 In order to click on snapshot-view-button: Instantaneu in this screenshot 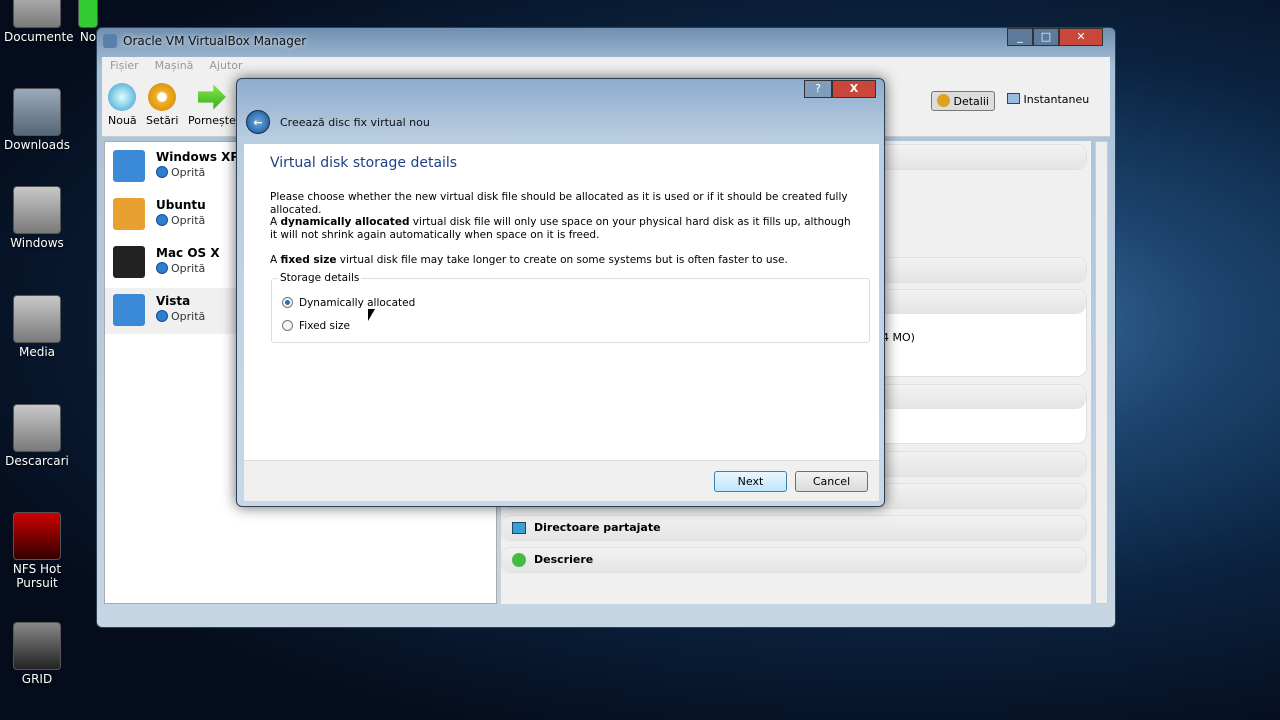, I will do `click(1048, 99)`.